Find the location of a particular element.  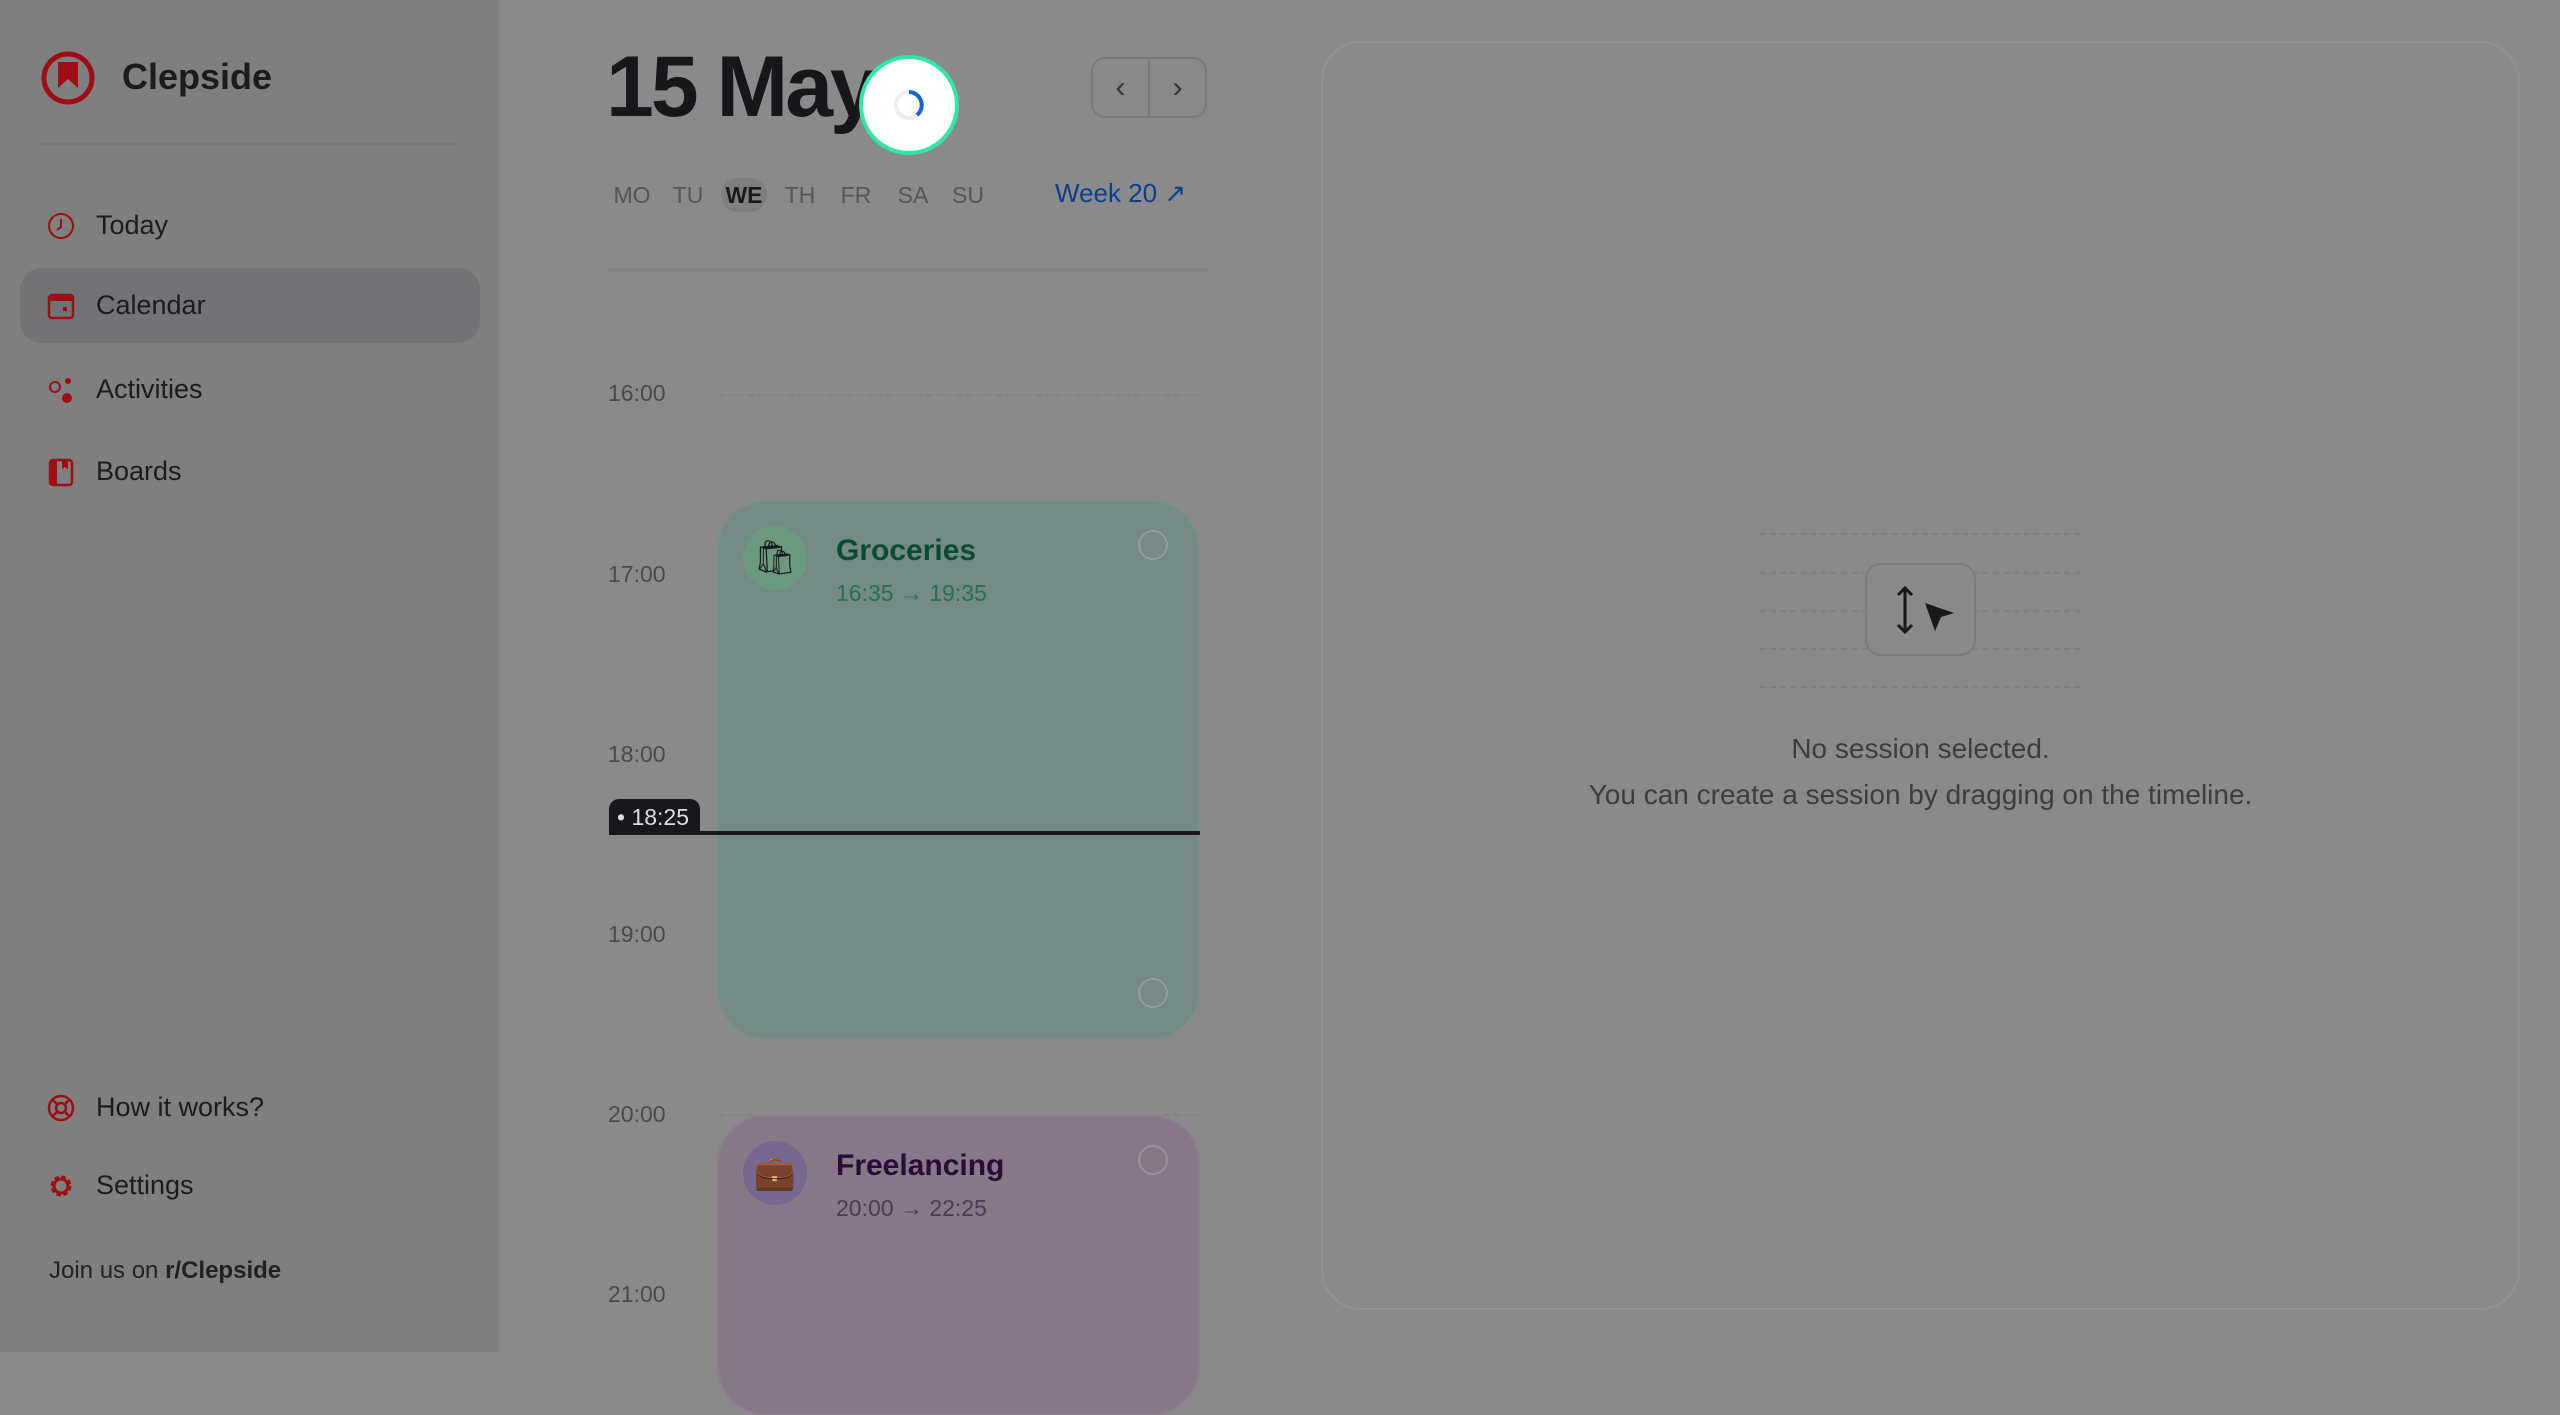

calendar-icon is located at coordinates (61, 306).